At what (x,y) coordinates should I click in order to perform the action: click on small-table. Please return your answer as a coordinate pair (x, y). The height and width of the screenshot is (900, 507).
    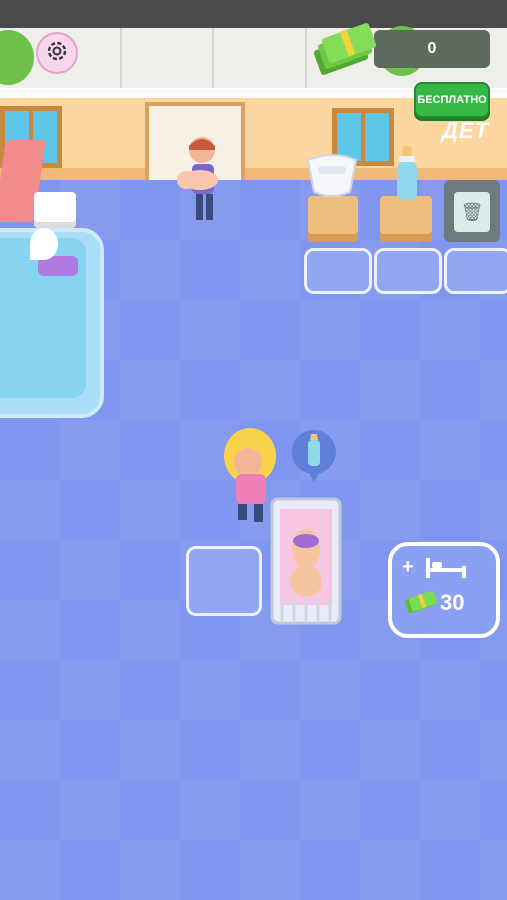
    Looking at the image, I should click on (55, 207).